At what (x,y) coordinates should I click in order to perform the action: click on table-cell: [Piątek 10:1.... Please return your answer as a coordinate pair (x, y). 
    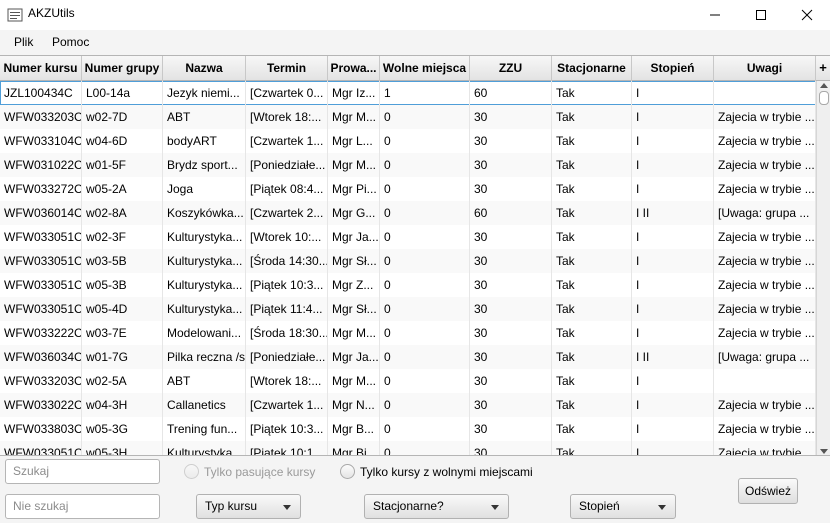
    Looking at the image, I should click on (287, 448).